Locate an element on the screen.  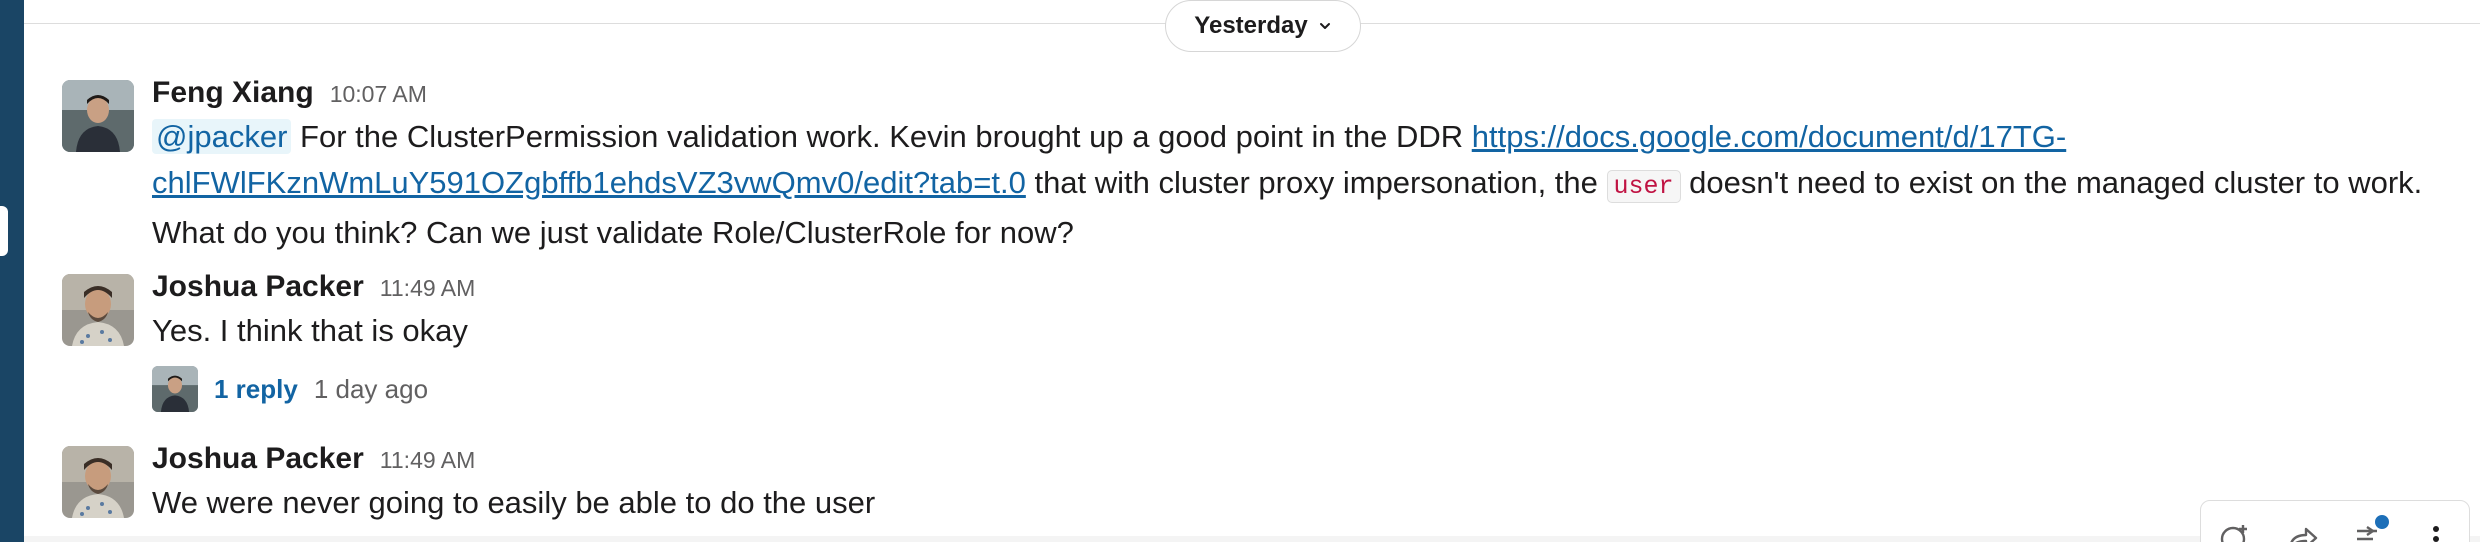
chevron-down-icon is located at coordinates (1325, 26).